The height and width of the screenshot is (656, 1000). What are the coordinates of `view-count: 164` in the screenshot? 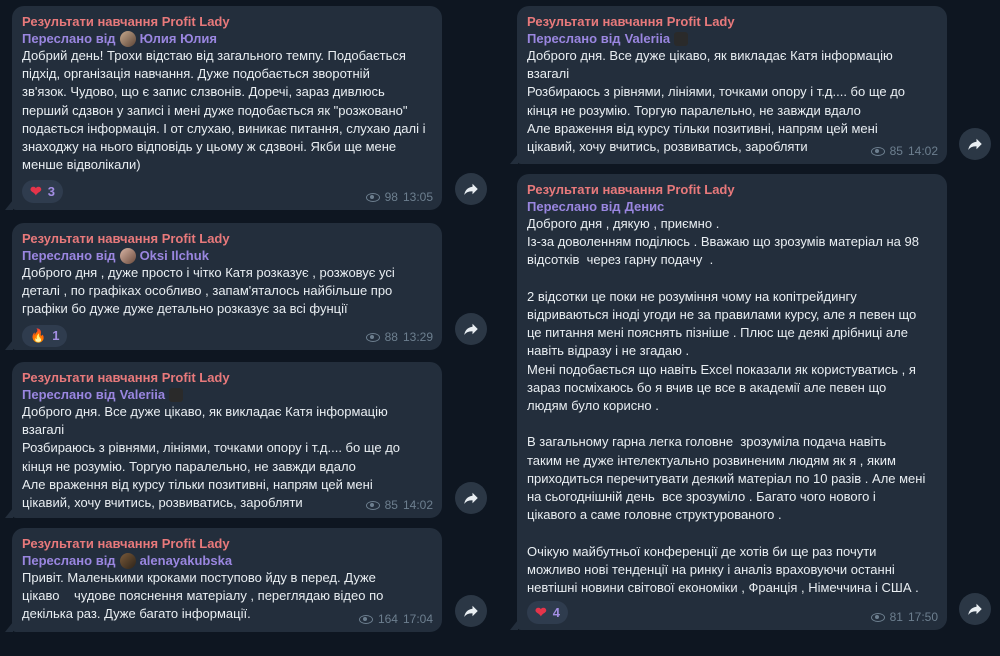 It's located at (387, 619).